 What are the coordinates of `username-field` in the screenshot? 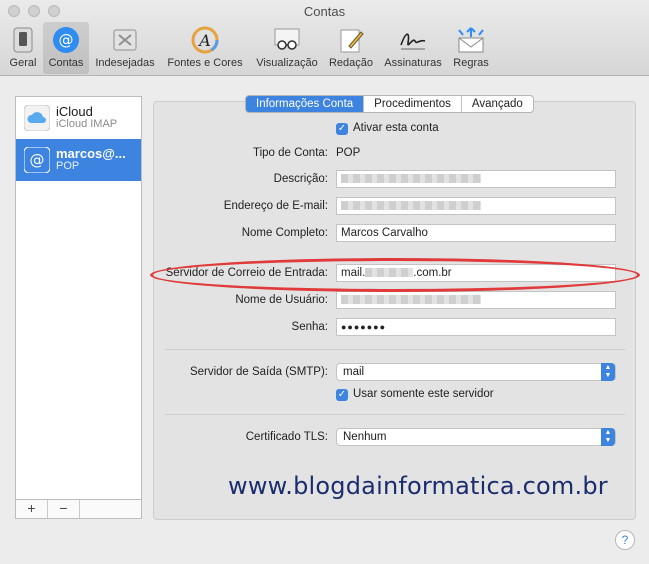 It's located at (476, 300).